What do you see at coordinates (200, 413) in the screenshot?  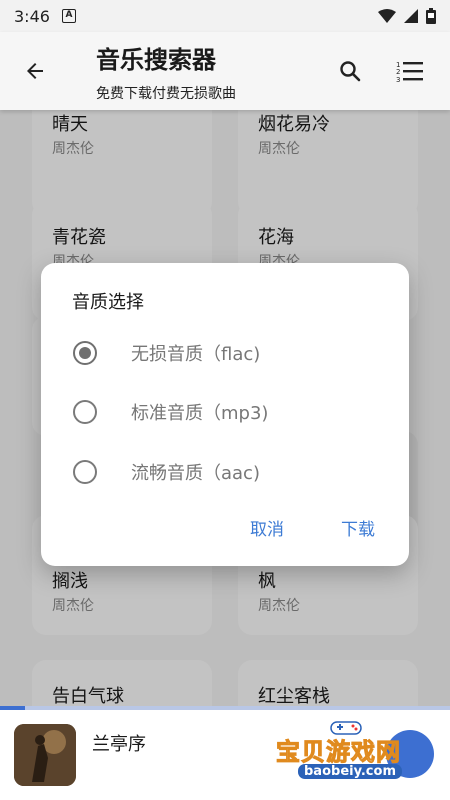 I see `option-label: 标准音质（mp3)` at bounding box center [200, 413].